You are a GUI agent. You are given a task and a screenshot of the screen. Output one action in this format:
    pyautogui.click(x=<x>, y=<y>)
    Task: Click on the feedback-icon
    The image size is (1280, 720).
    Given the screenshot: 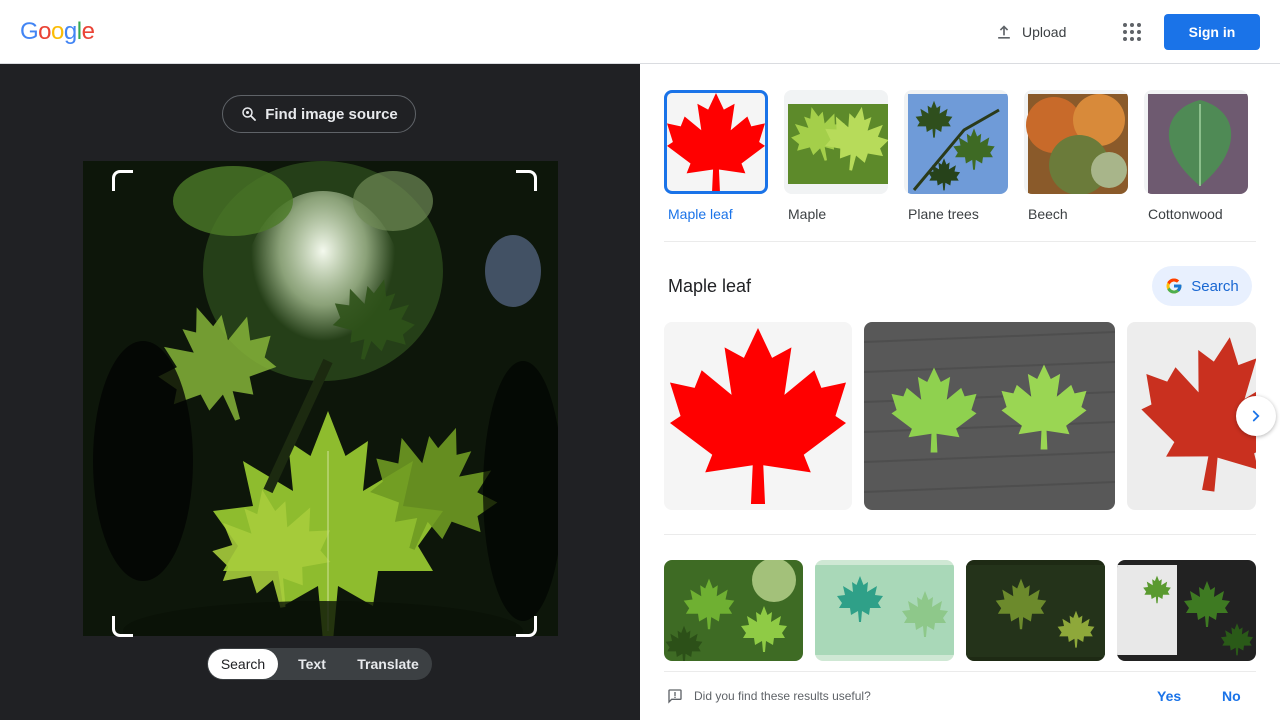 What is the action you would take?
    pyautogui.click(x=675, y=696)
    